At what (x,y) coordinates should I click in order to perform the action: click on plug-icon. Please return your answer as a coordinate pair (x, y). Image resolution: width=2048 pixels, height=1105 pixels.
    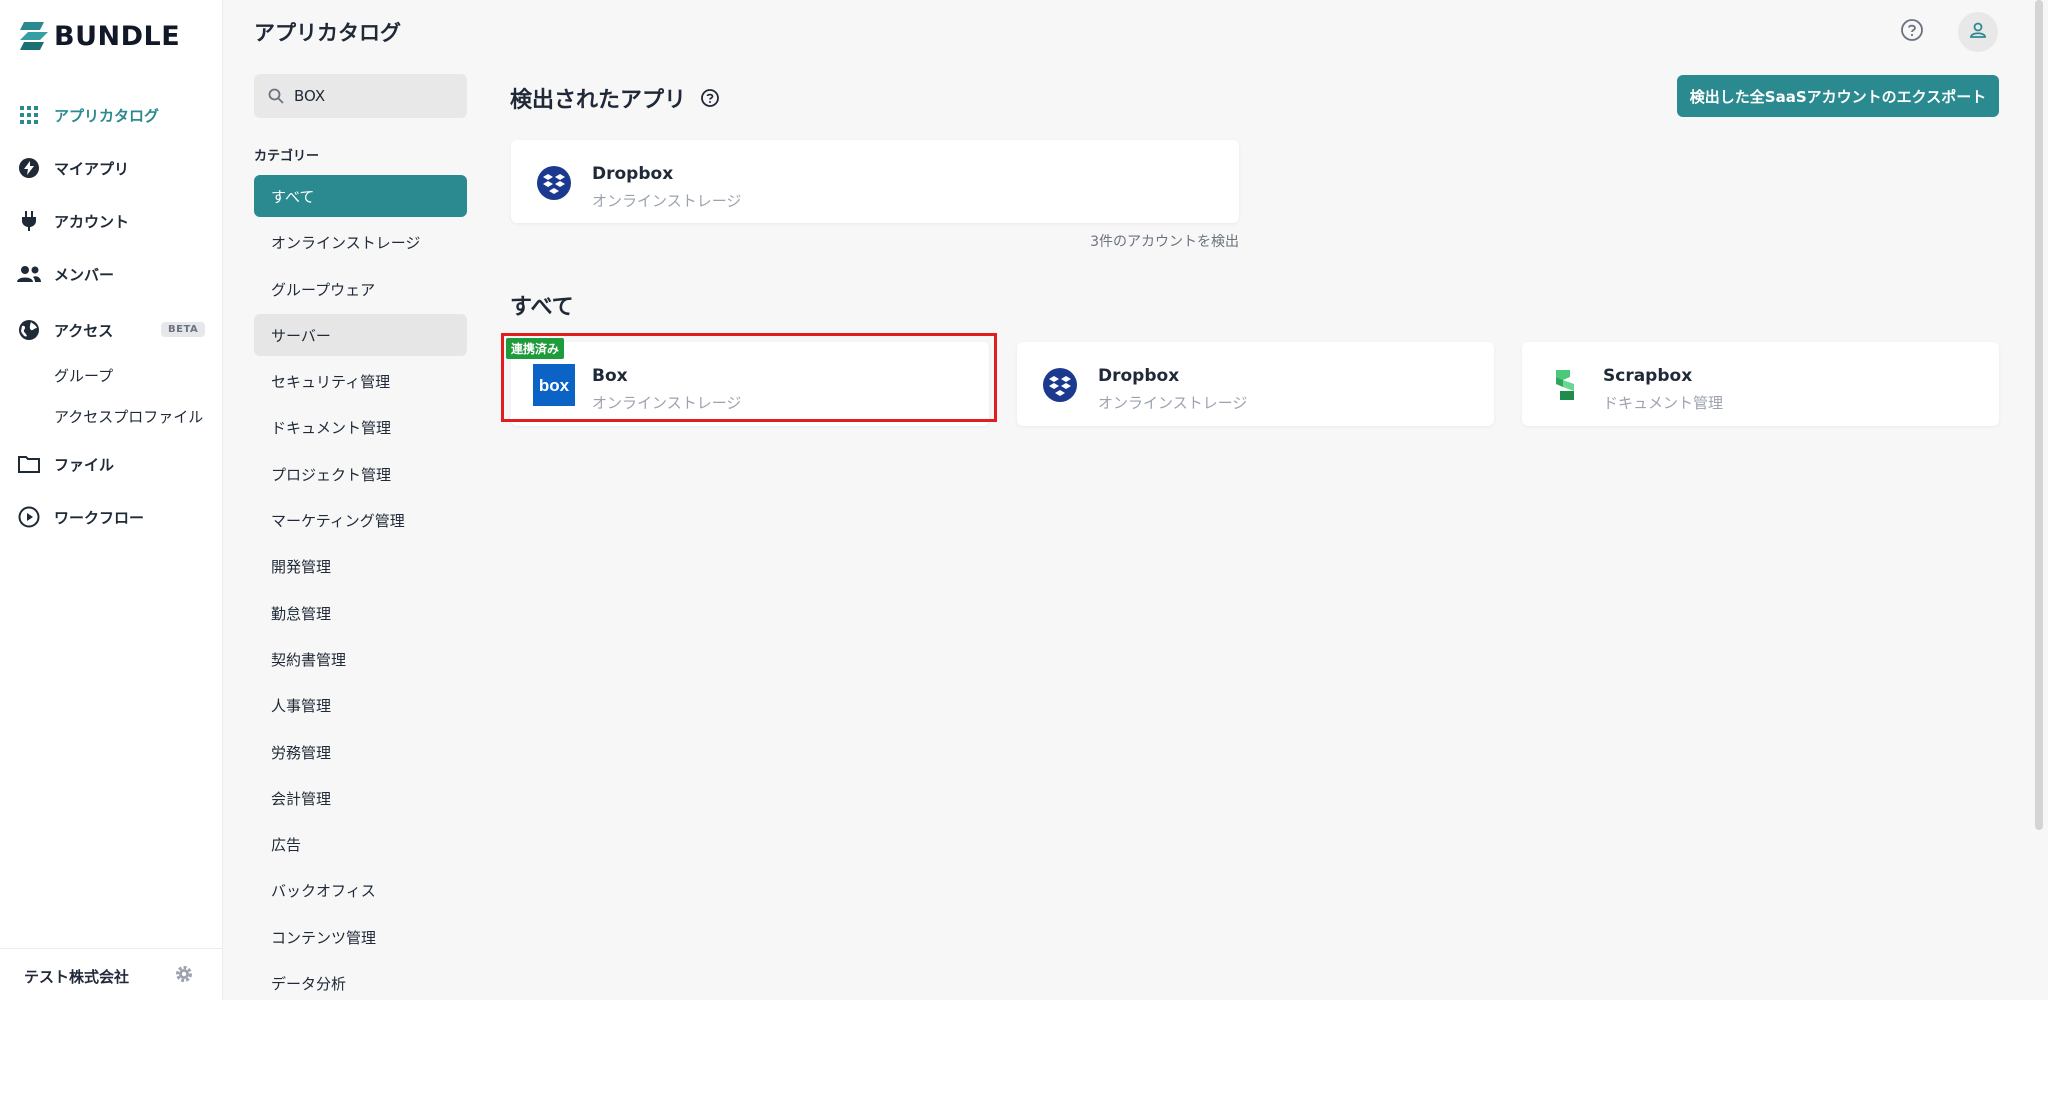
    Looking at the image, I should click on (29, 221).